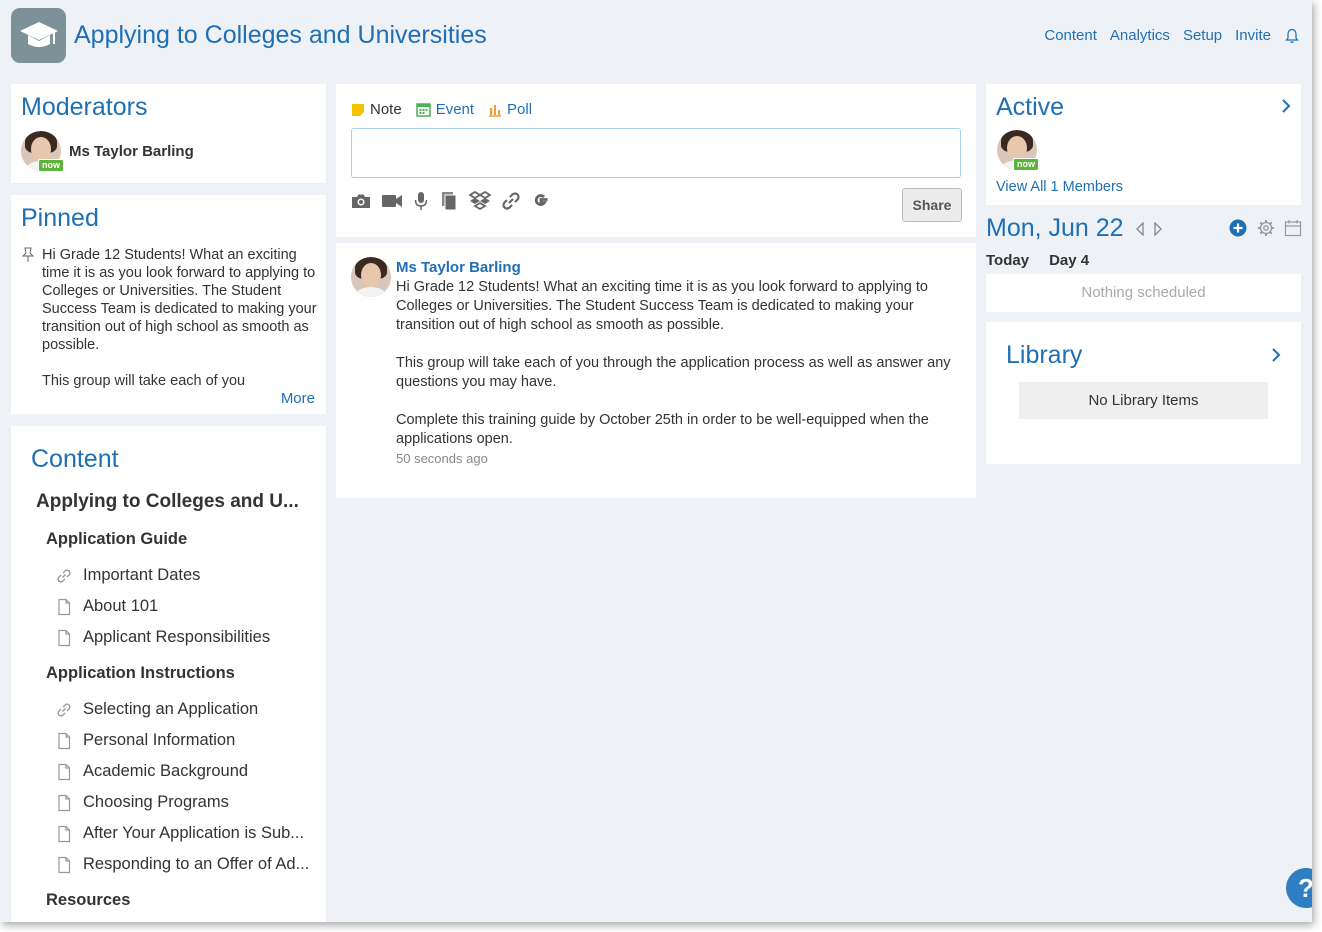 The width and height of the screenshot is (1322, 932). Describe the element at coordinates (458, 267) in the screenshot. I see `post-author: Ms Taylor Barling` at that location.